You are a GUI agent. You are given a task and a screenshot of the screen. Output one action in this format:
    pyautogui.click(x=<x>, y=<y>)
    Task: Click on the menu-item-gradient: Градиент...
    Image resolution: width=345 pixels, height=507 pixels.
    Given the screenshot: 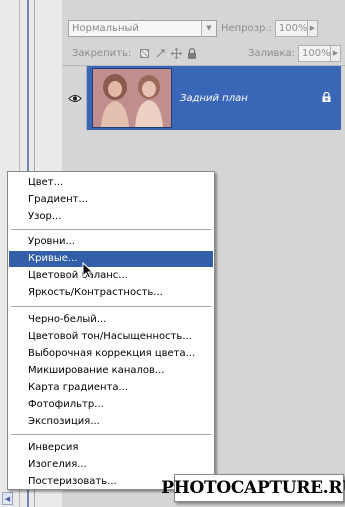 What is the action you would take?
    pyautogui.click(x=111, y=200)
    